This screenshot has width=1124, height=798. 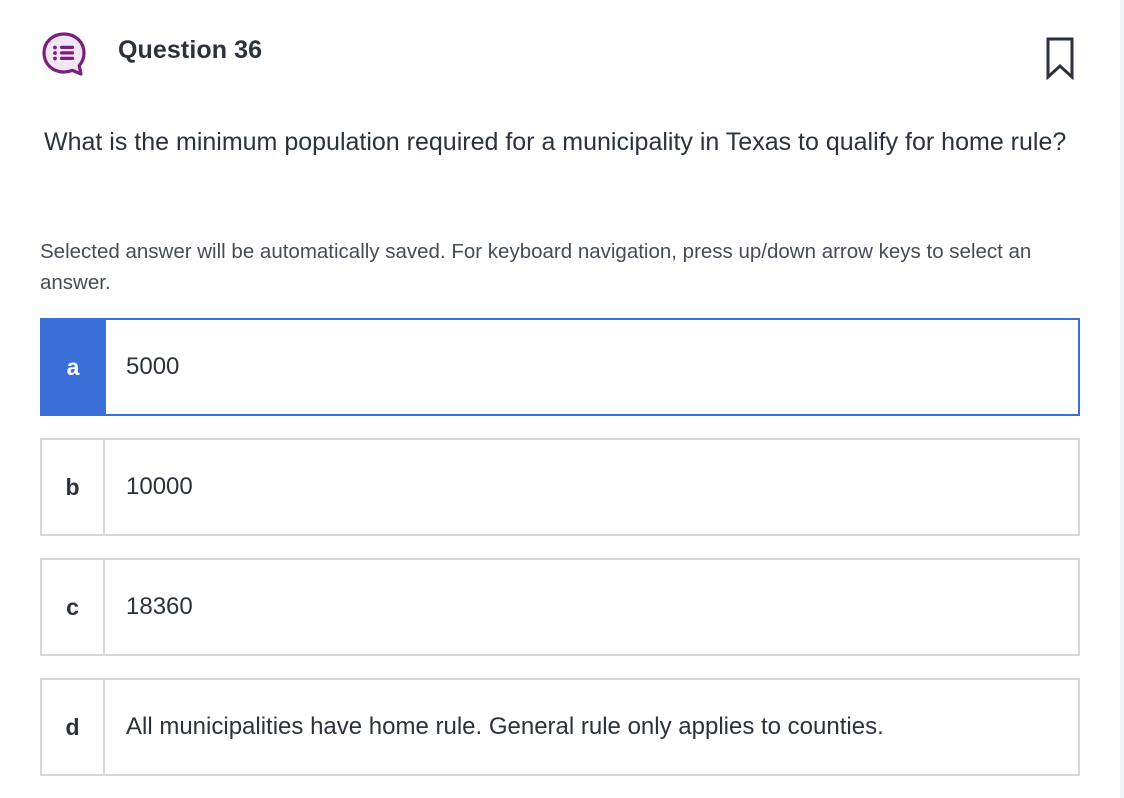 I want to click on option-text: 5000, so click(x=153, y=366).